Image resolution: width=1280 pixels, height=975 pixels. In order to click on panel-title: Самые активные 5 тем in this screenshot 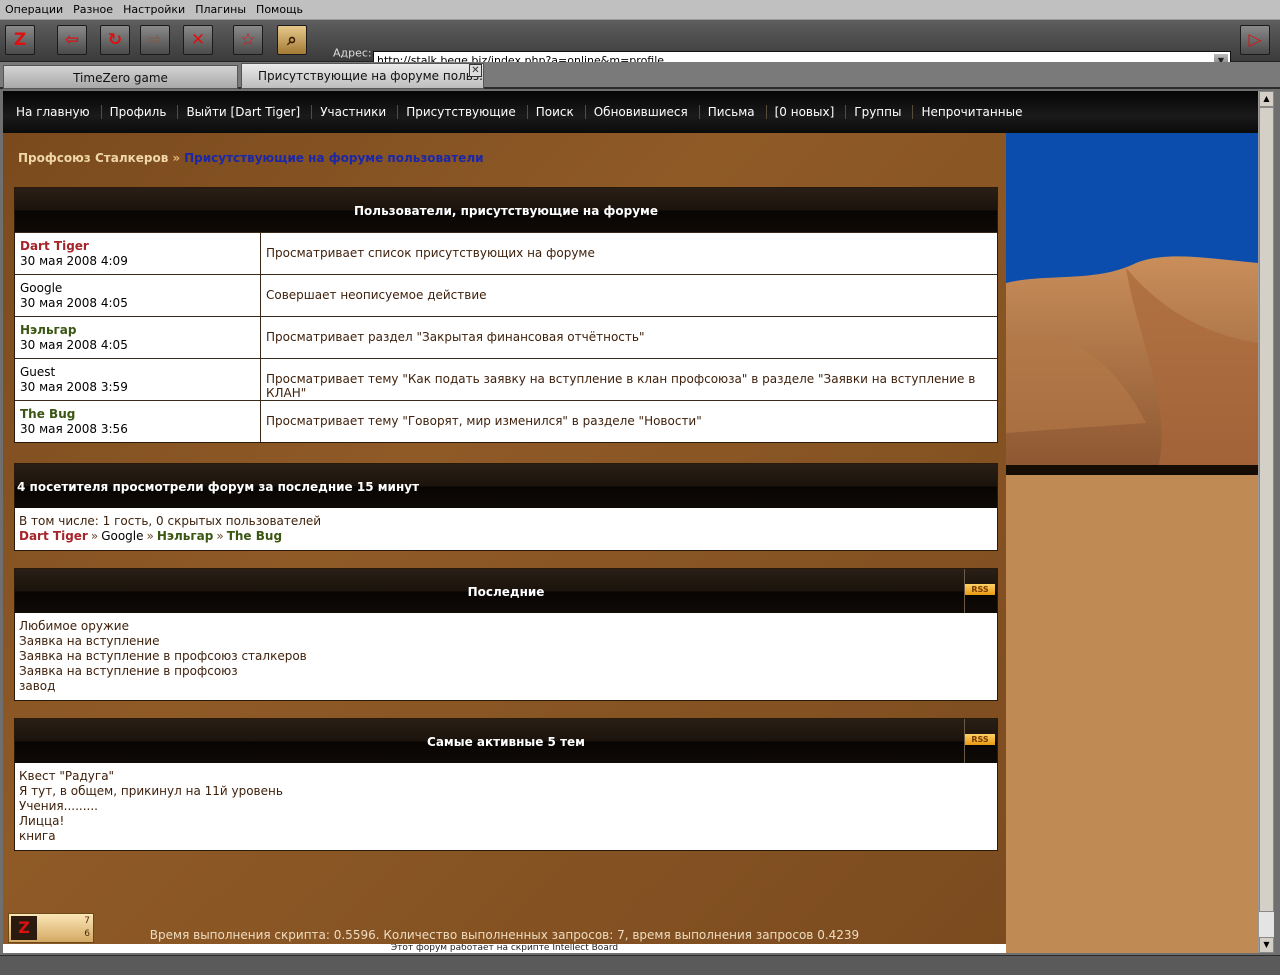, I will do `click(506, 742)`.